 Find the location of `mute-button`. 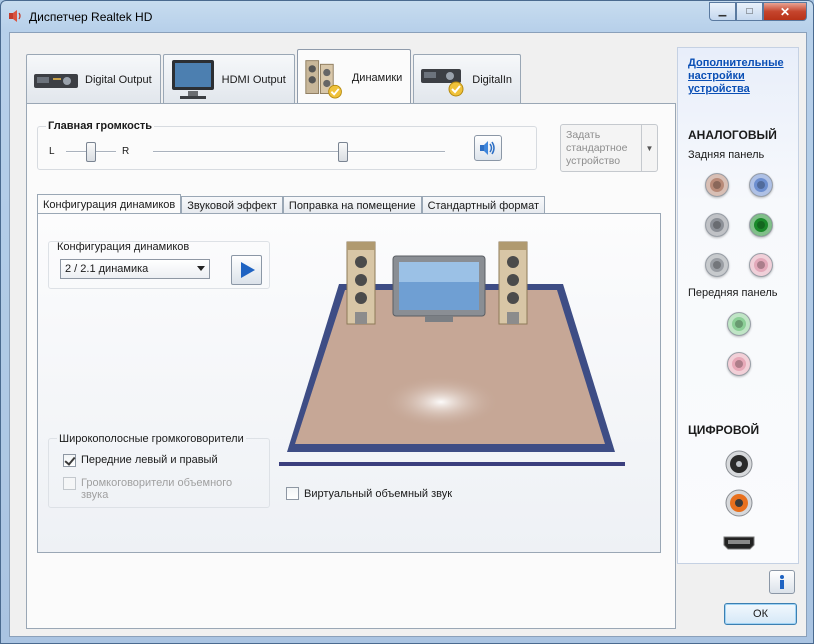

mute-button is located at coordinates (488, 148).